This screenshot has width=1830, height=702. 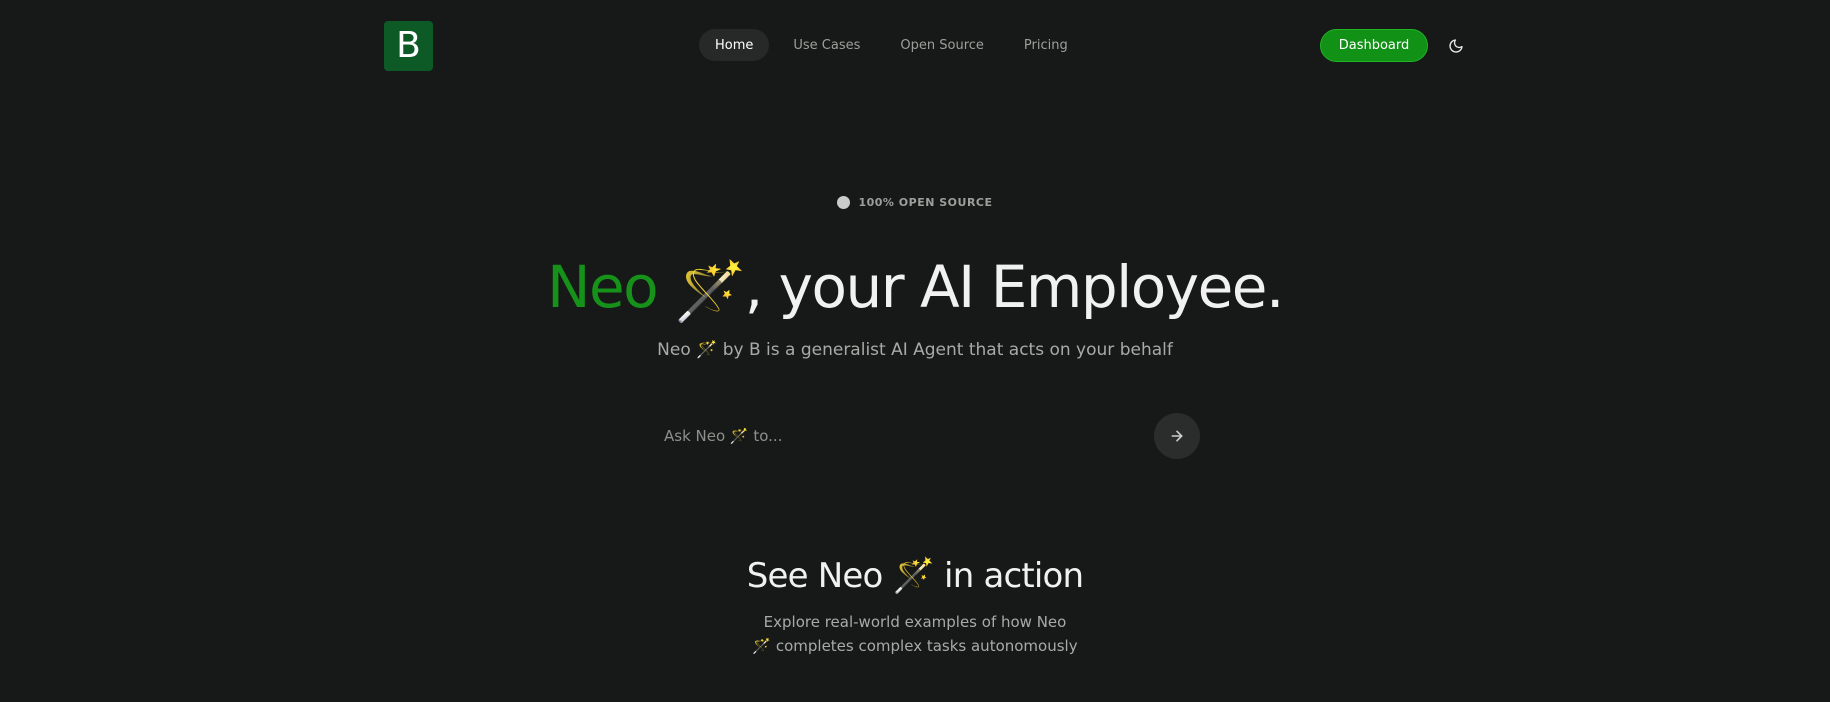 What do you see at coordinates (674, 350) in the screenshot?
I see `hero-subtitle-prefix: Neo` at bounding box center [674, 350].